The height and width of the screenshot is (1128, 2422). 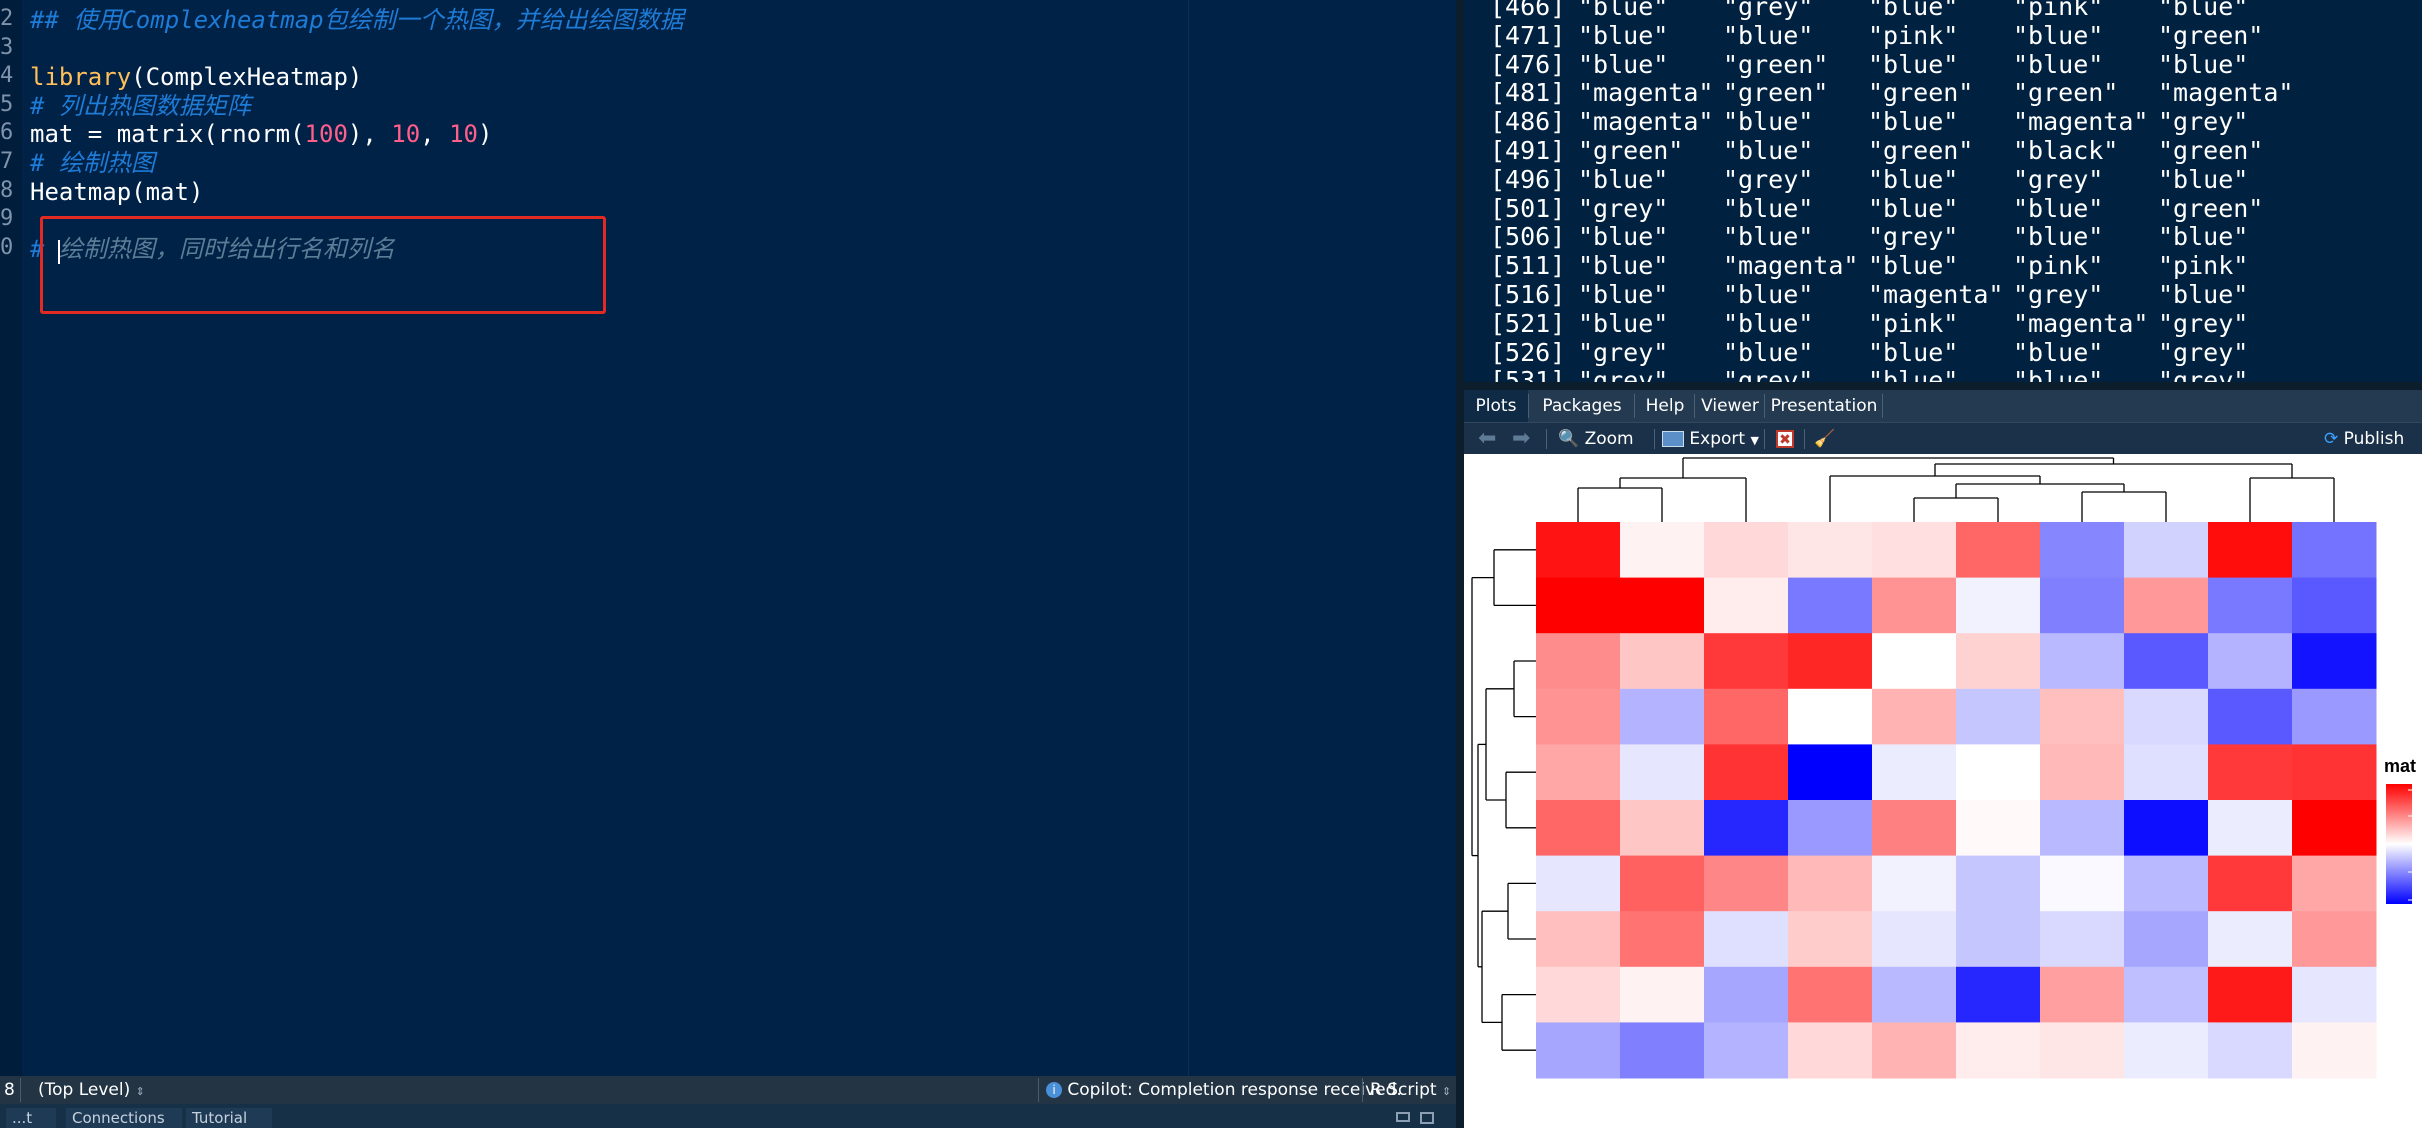 I want to click on pane-divider, so click(x=1460, y=564).